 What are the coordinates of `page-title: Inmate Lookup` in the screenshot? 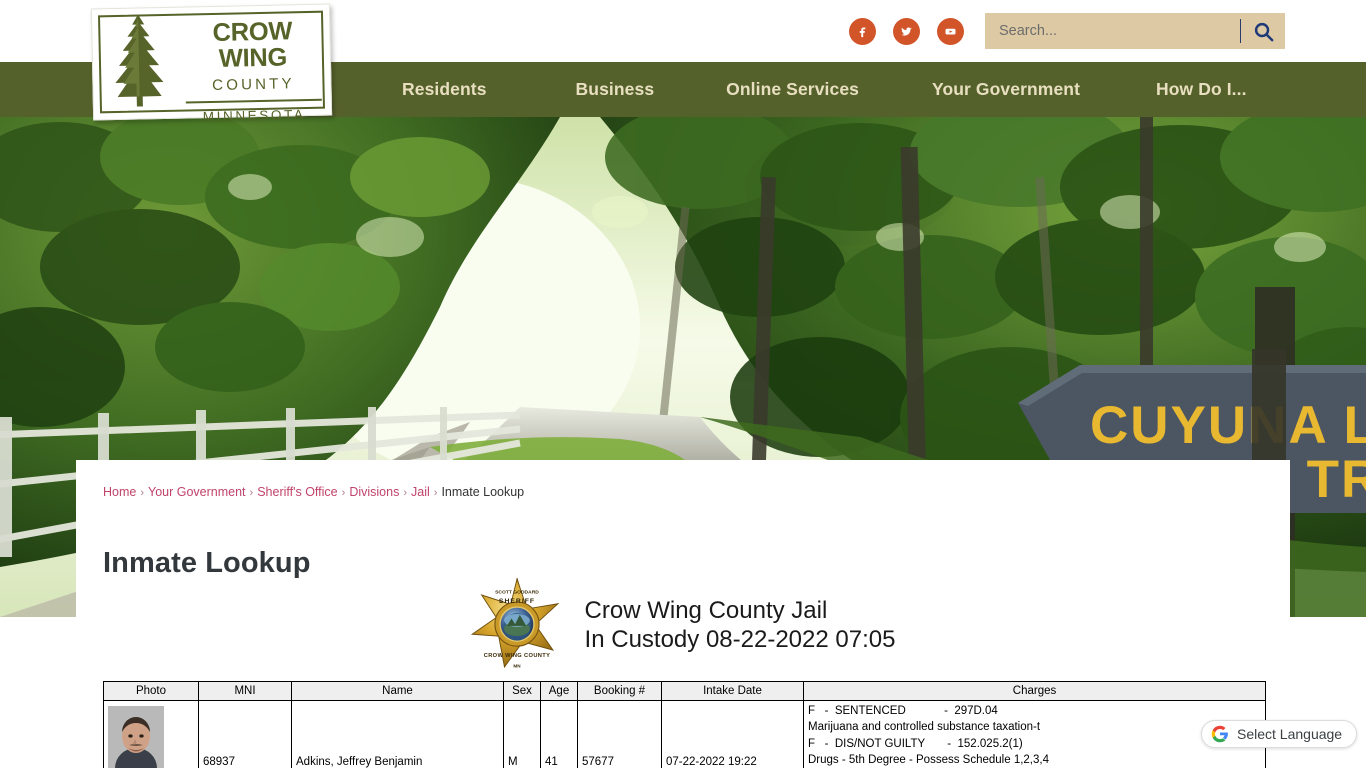 It's located at (207, 563).